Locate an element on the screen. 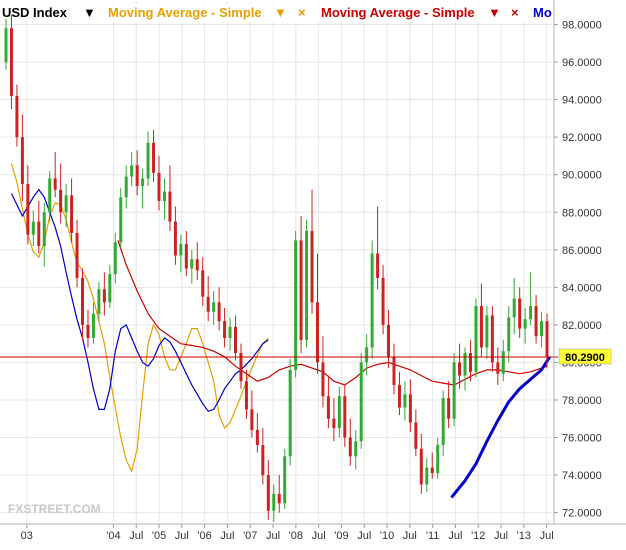  ma3-label: Mo is located at coordinates (542, 12).